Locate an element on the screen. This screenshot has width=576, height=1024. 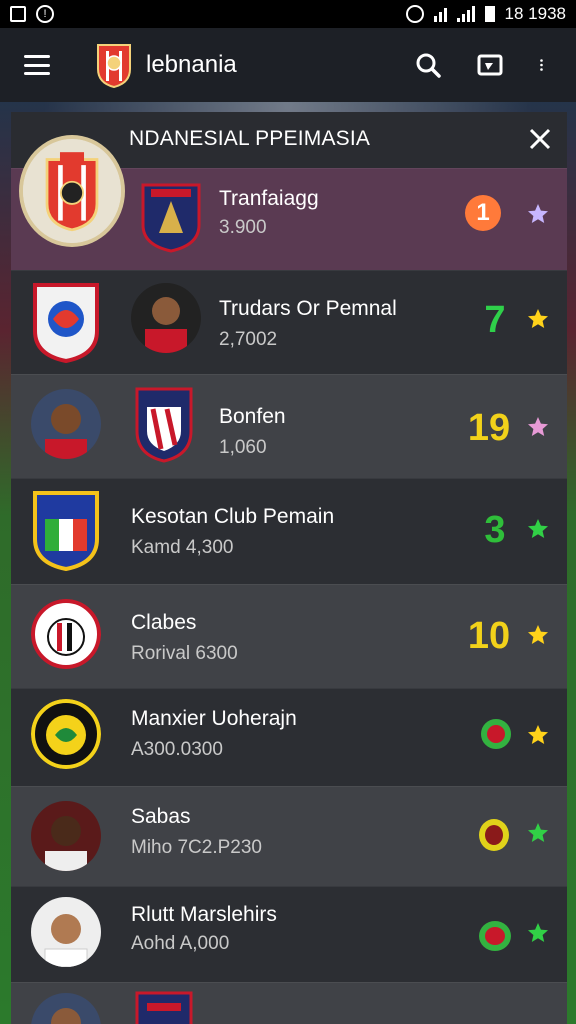
menu-icon is located at coordinates (37, 65).